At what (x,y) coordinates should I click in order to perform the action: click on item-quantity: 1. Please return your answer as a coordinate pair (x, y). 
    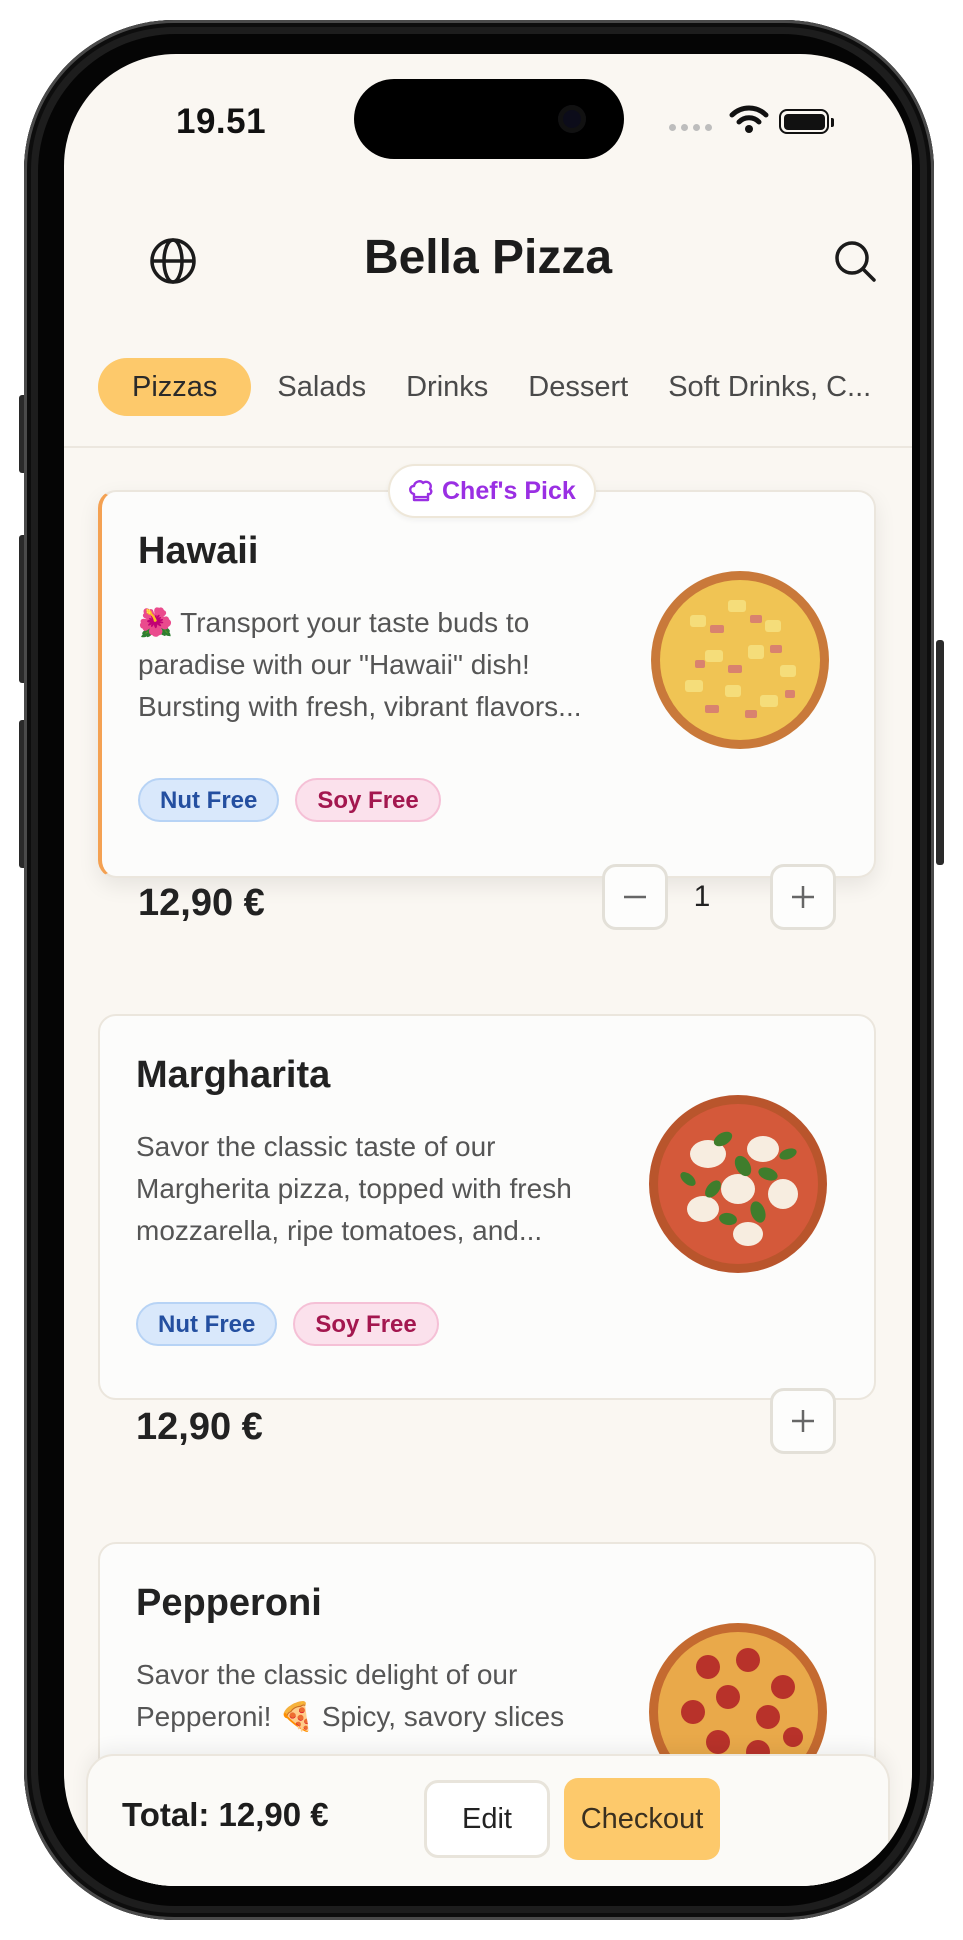
    Looking at the image, I should click on (702, 896).